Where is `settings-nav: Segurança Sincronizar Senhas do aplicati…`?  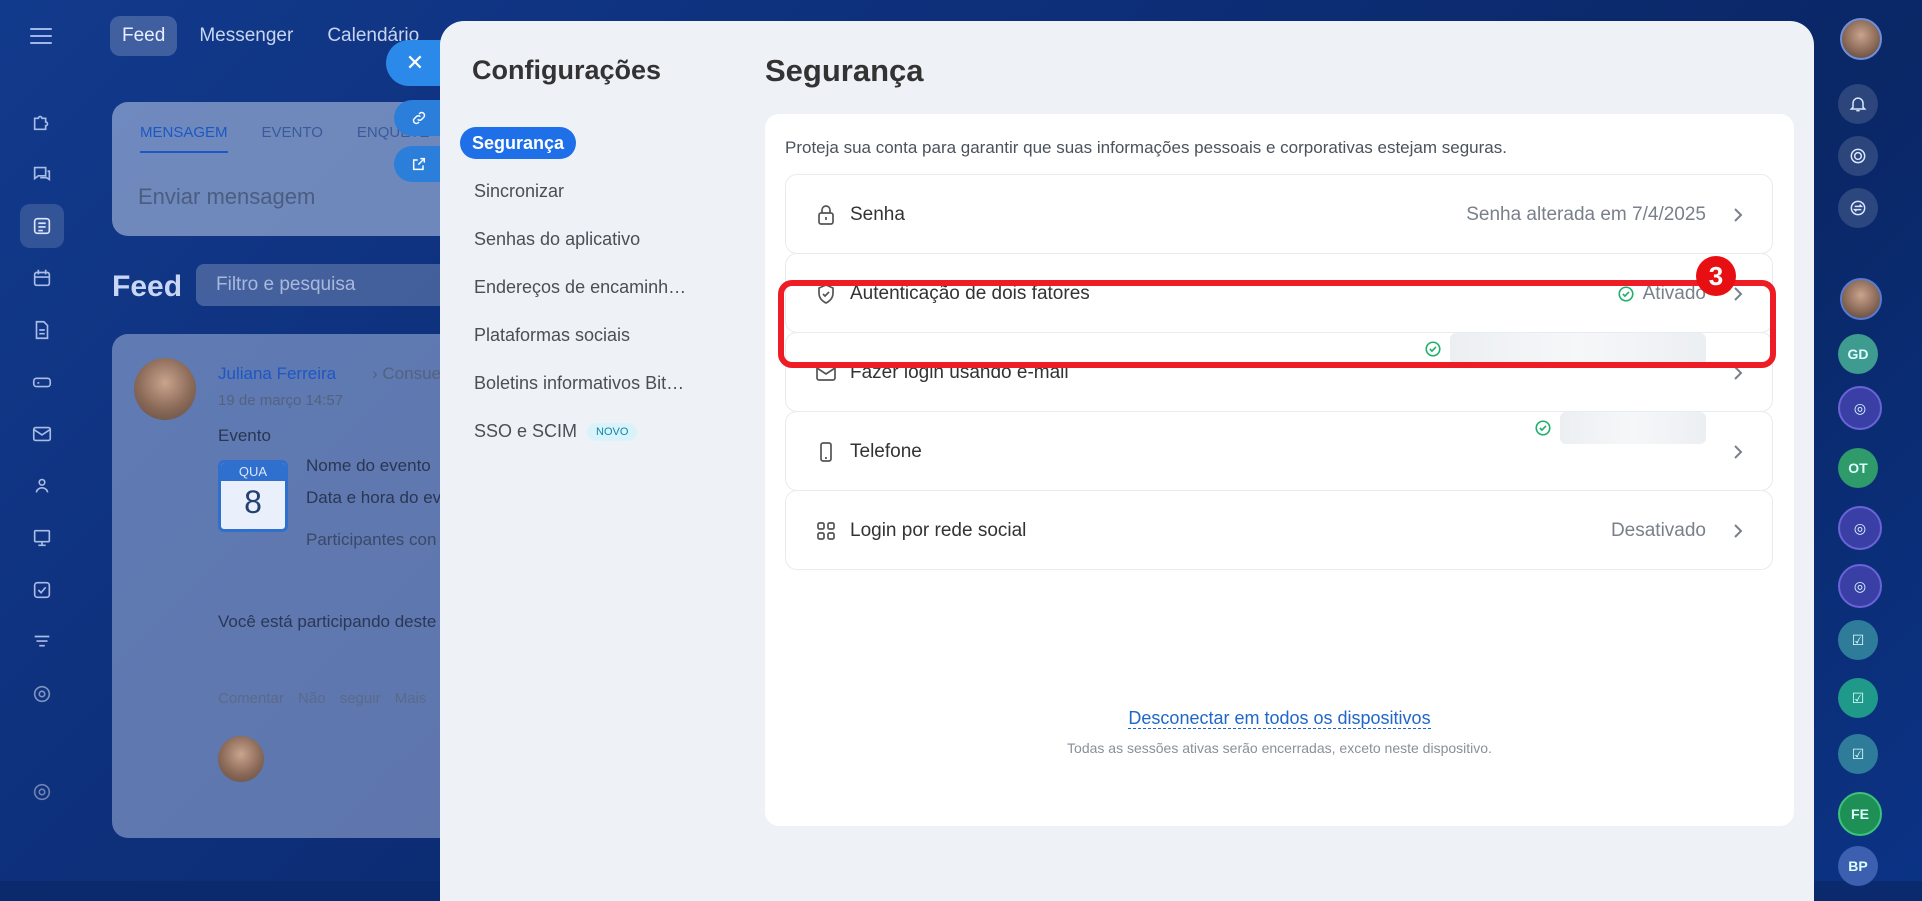
settings-nav: Segurança Sincronizar Senhas do aplicati… is located at coordinates (575, 287).